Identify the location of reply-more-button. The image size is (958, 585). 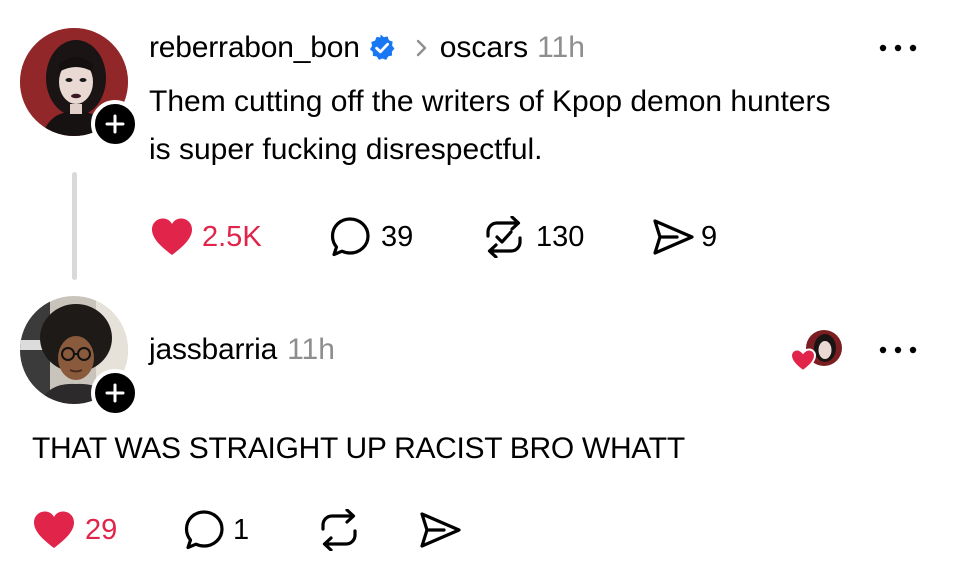
(898, 350).